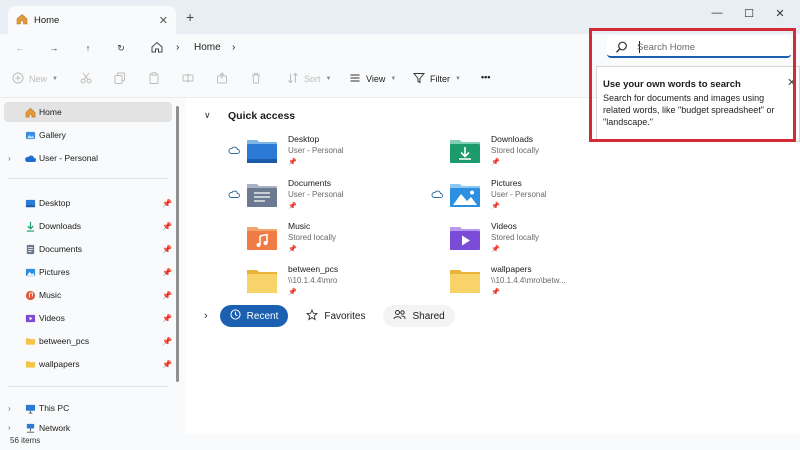  Describe the element at coordinates (88, 408) in the screenshot. I see `sidebar-item-this-pc: › This PC` at that location.